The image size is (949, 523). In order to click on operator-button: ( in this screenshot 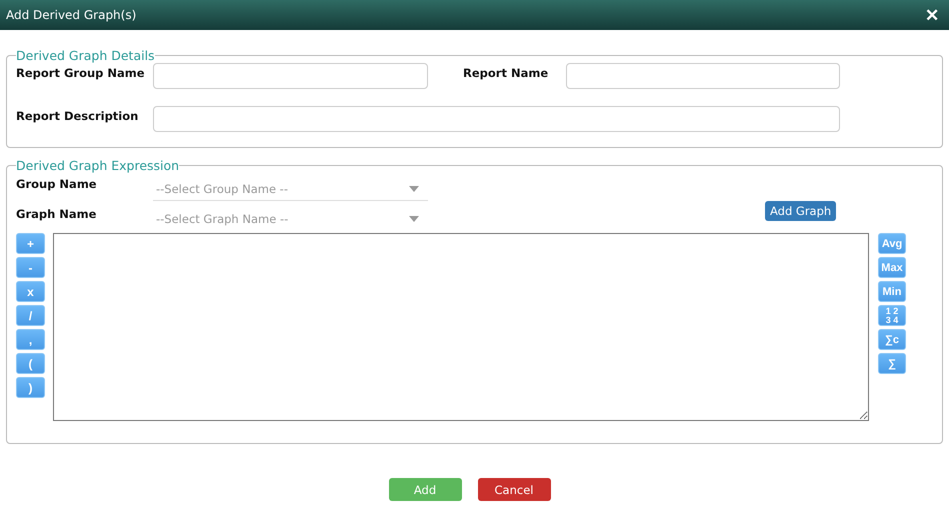, I will do `click(30, 363)`.